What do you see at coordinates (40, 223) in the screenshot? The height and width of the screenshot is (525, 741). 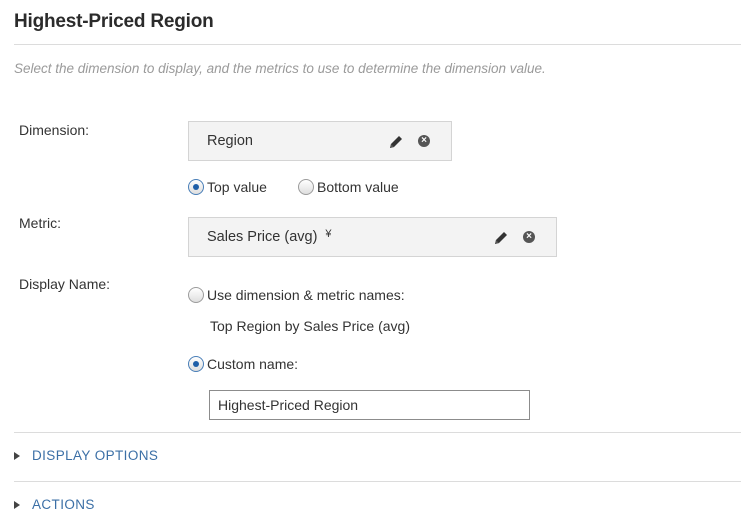 I see `metric-label: Metric:` at bounding box center [40, 223].